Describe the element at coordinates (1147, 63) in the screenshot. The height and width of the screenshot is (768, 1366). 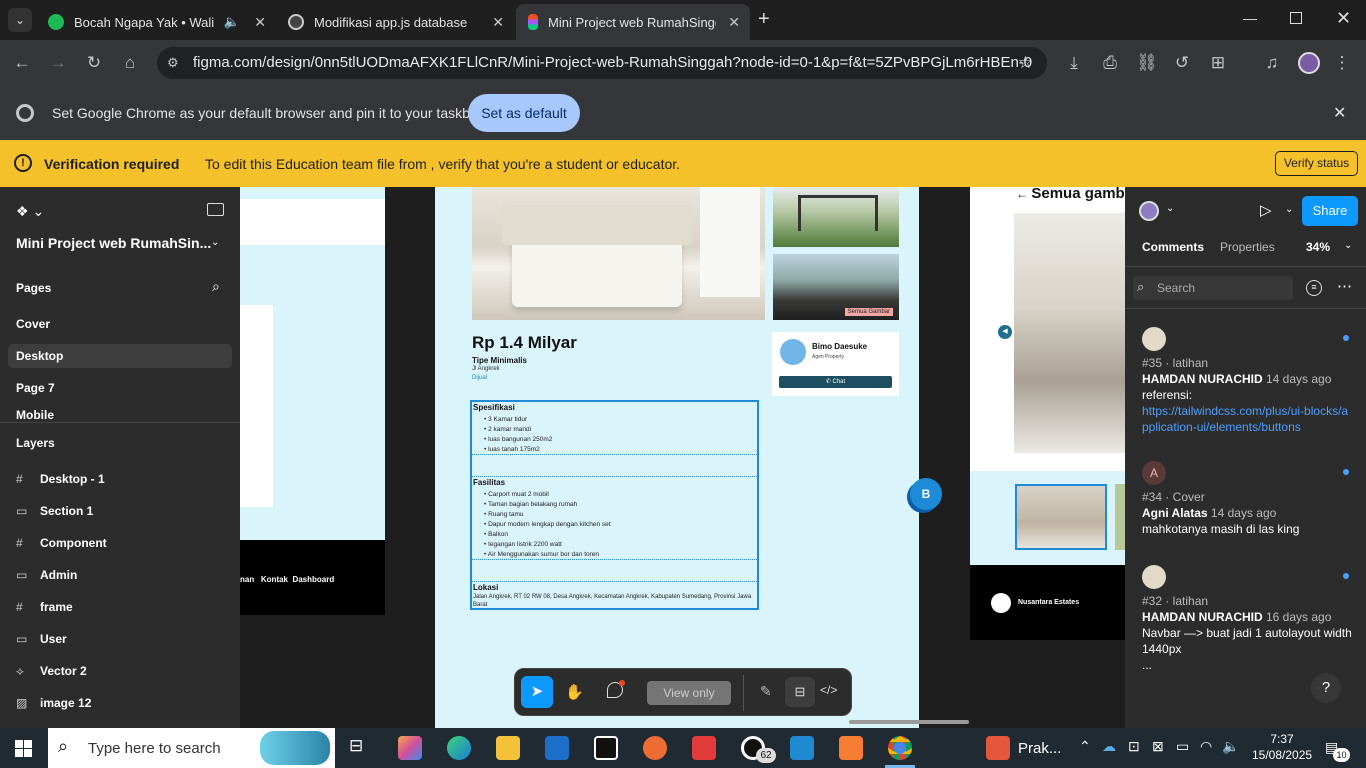
I see `link-icon: ⛓` at that location.